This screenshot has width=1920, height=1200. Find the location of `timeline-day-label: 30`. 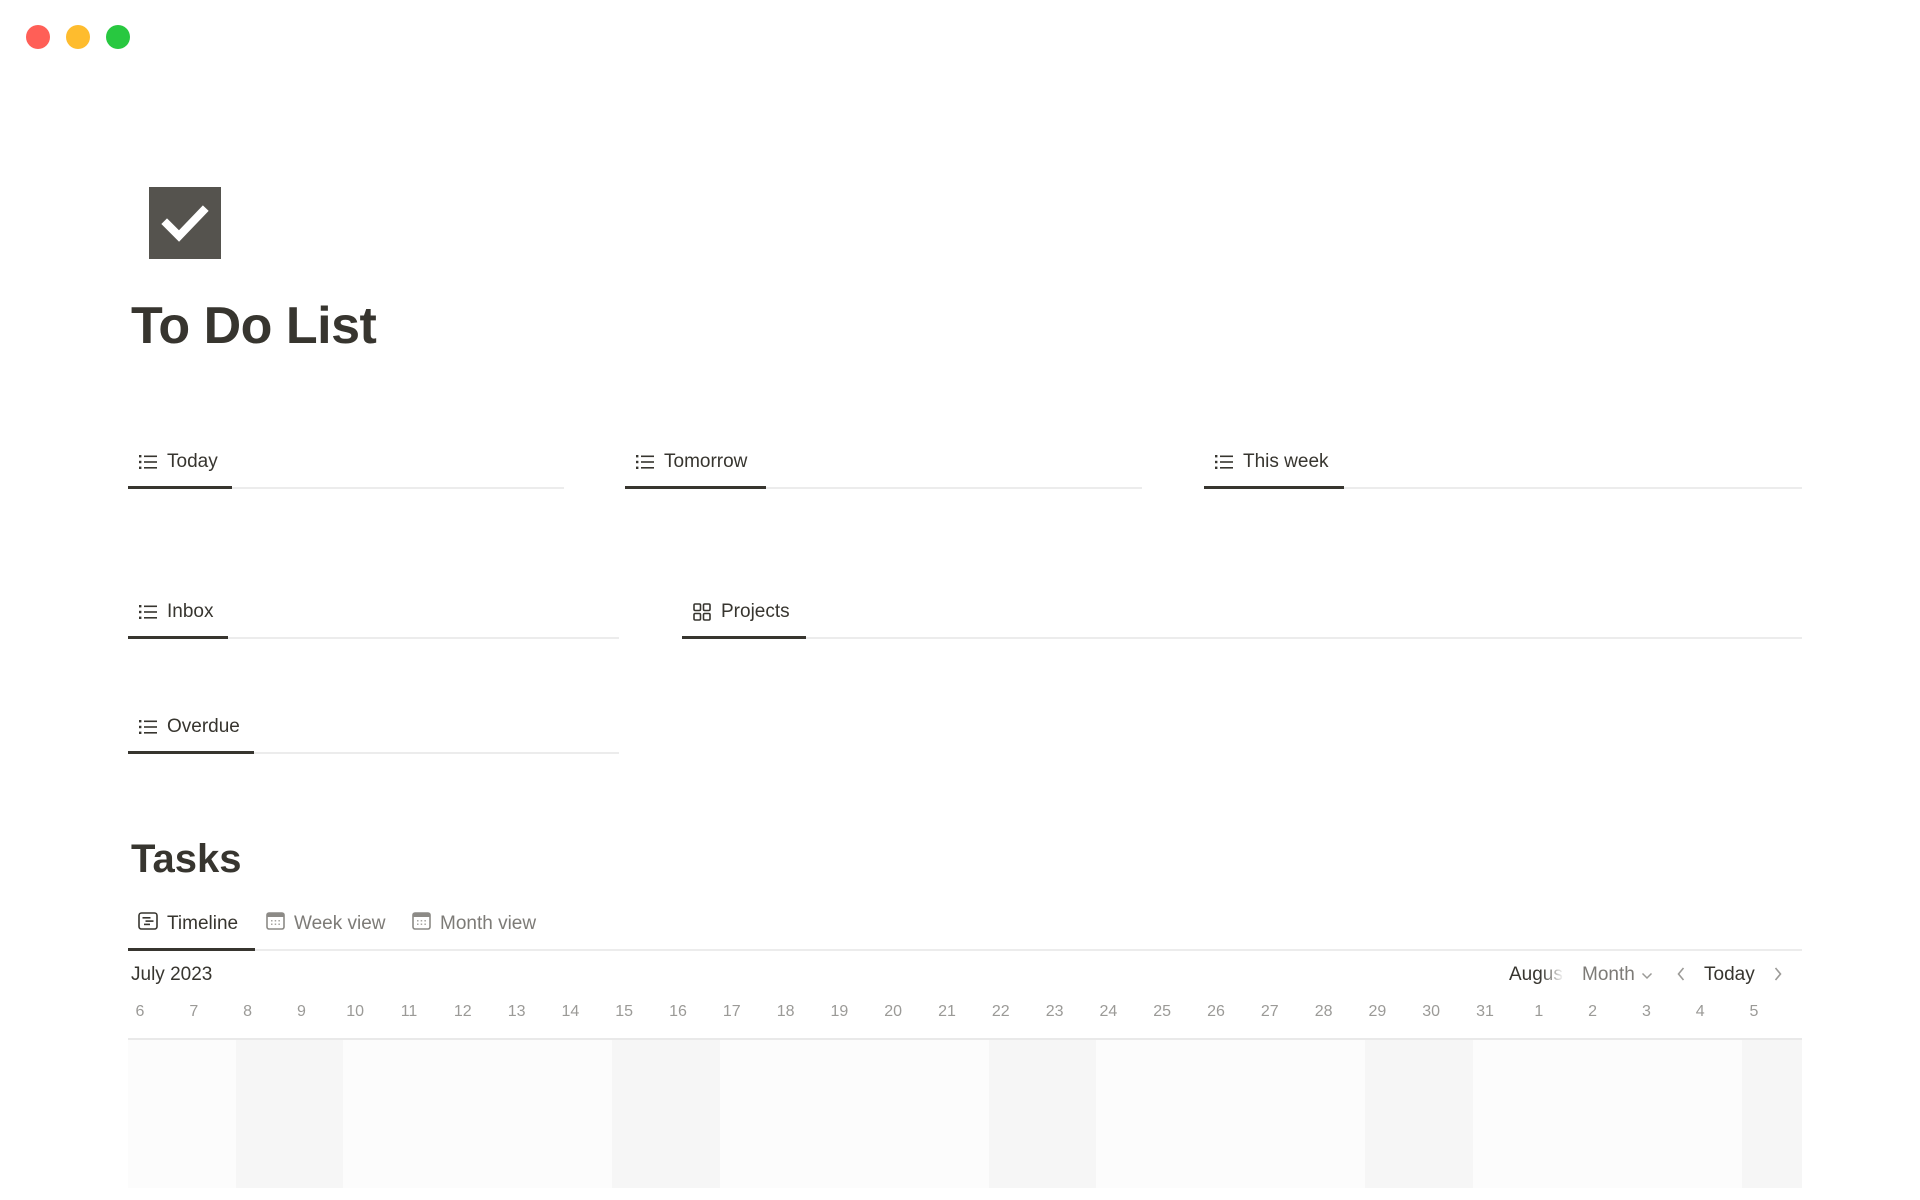

timeline-day-label: 30 is located at coordinates (1431, 1011).